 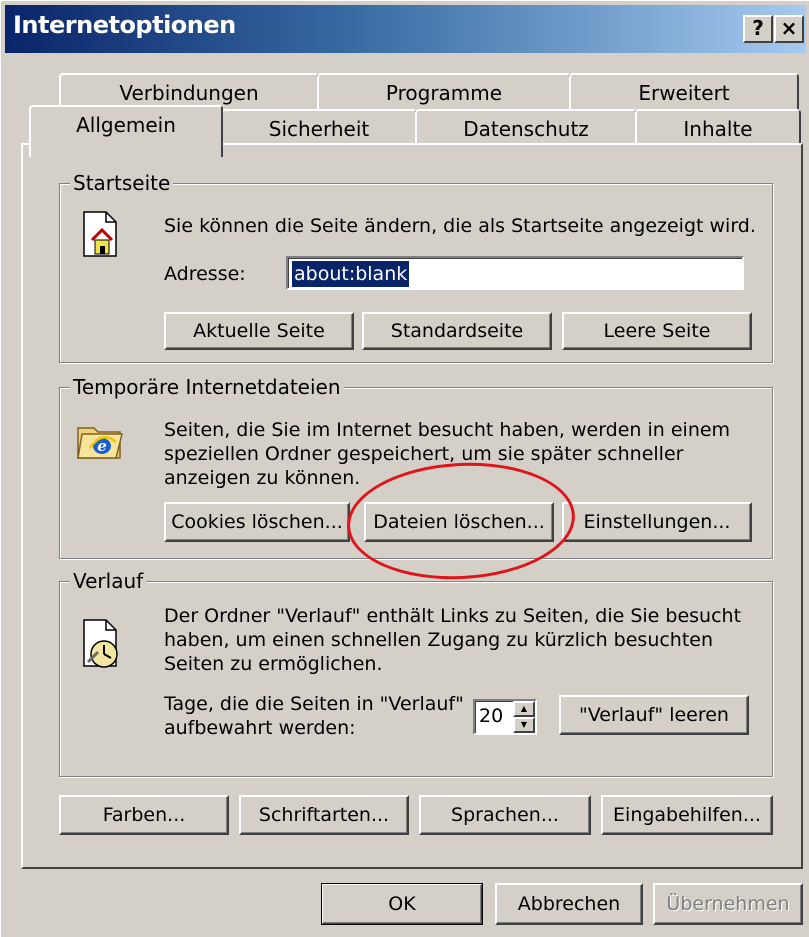 What do you see at coordinates (758, 29) in the screenshot?
I see `help-button: ?` at bounding box center [758, 29].